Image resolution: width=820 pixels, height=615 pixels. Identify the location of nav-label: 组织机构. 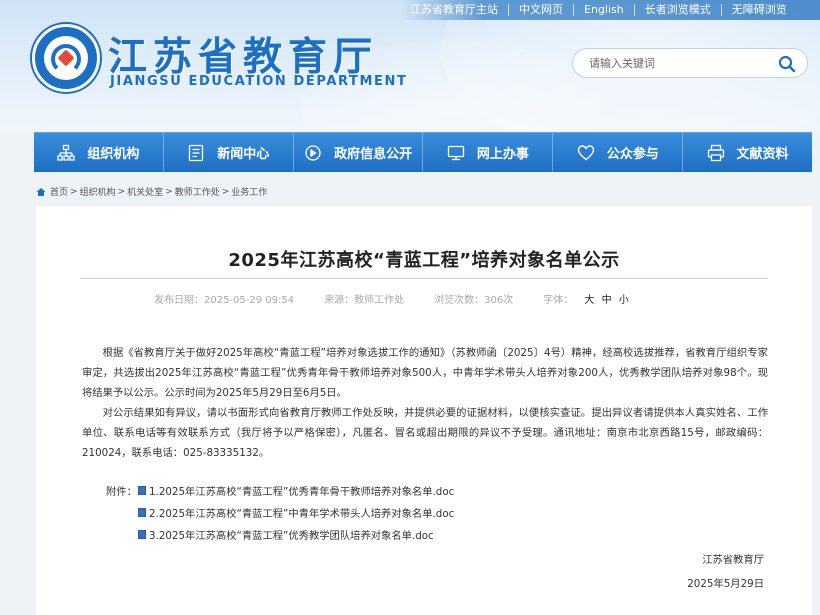
(113, 154).